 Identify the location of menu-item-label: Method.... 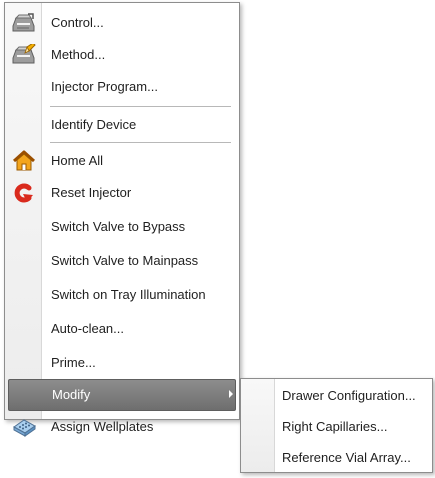
(78, 54).